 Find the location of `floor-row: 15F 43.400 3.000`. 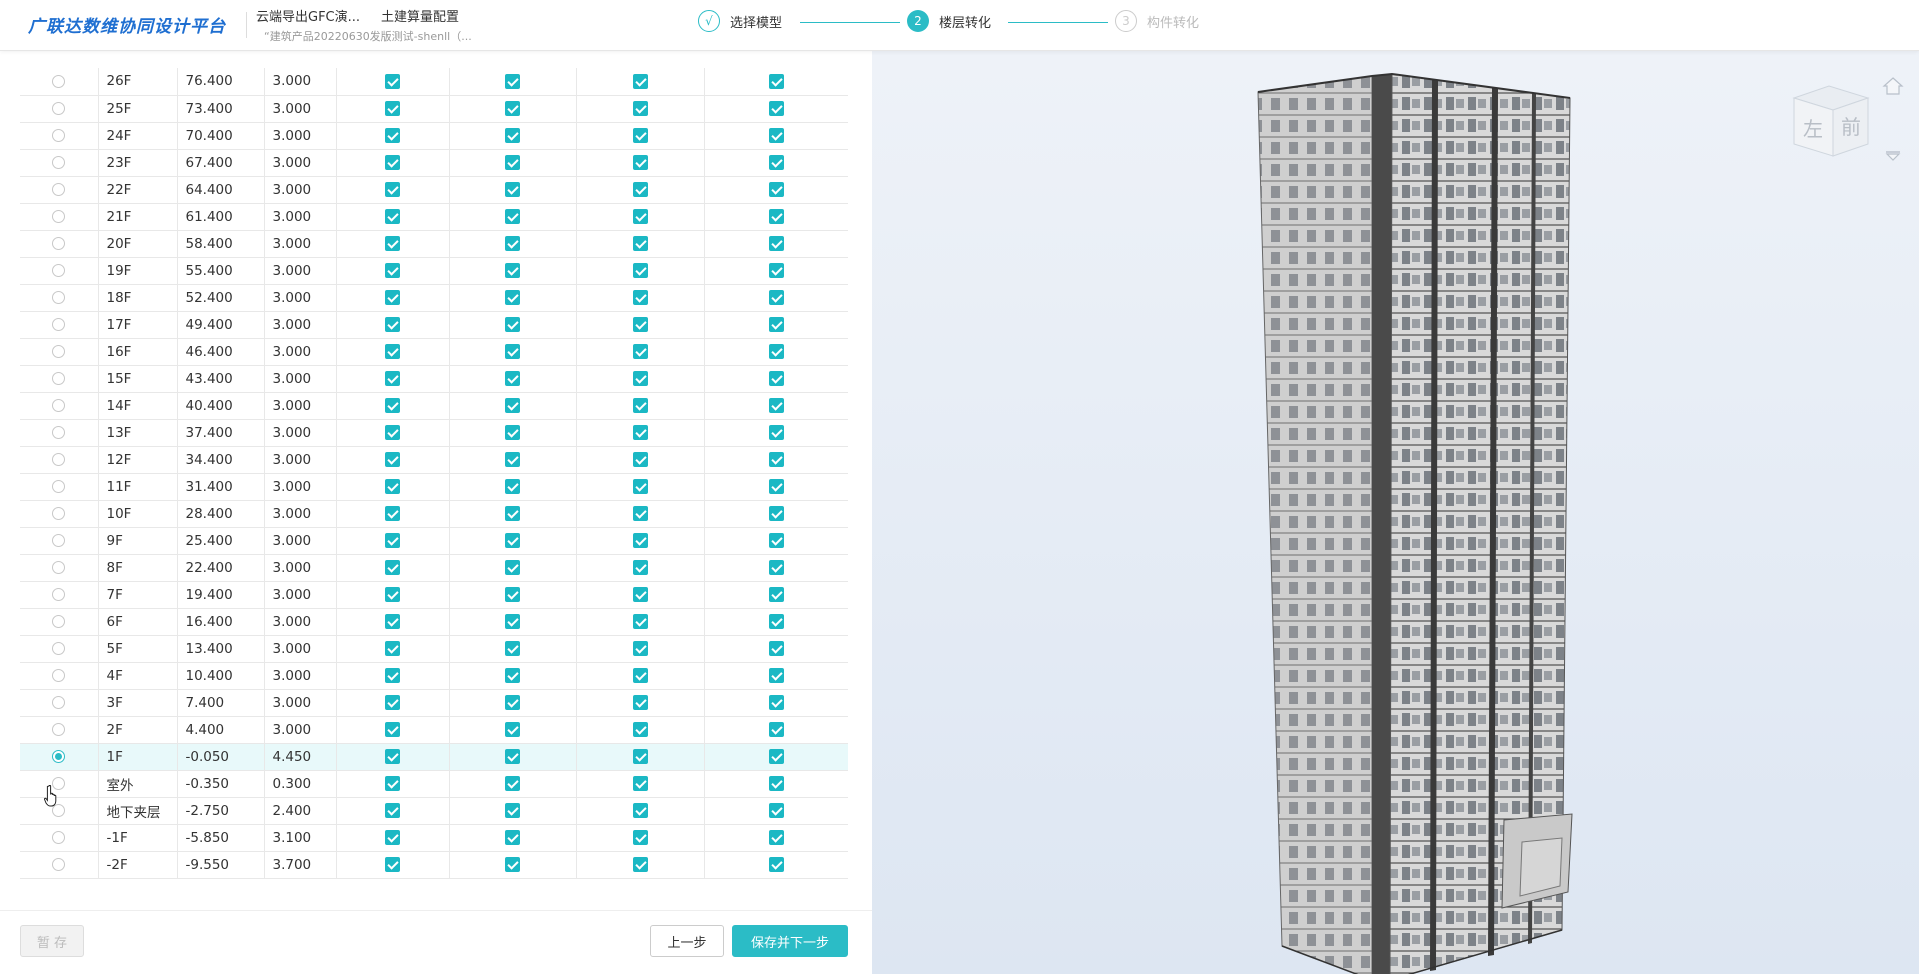

floor-row: 15F 43.400 3.000 is located at coordinates (434, 379).